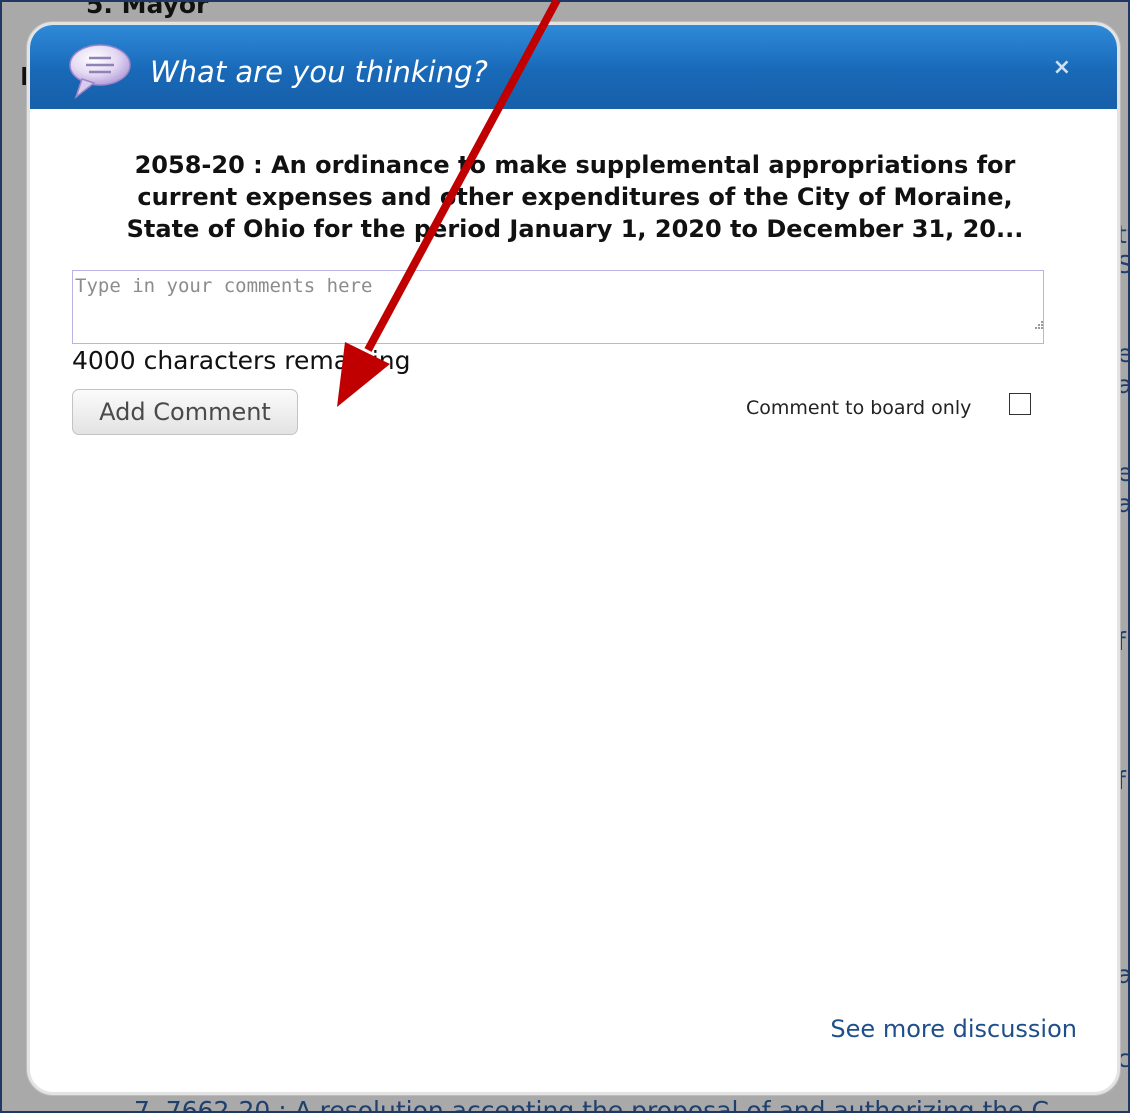  What do you see at coordinates (1062, 67) in the screenshot?
I see `close-icon: ×` at bounding box center [1062, 67].